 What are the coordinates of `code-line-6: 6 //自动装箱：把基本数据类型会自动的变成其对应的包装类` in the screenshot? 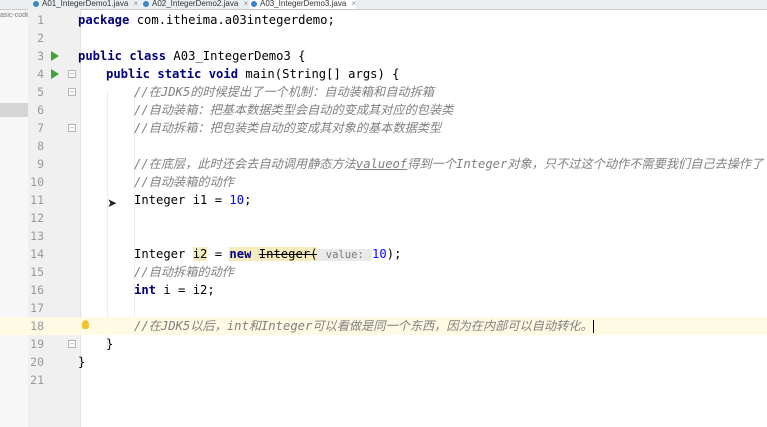 It's located at (383, 110).